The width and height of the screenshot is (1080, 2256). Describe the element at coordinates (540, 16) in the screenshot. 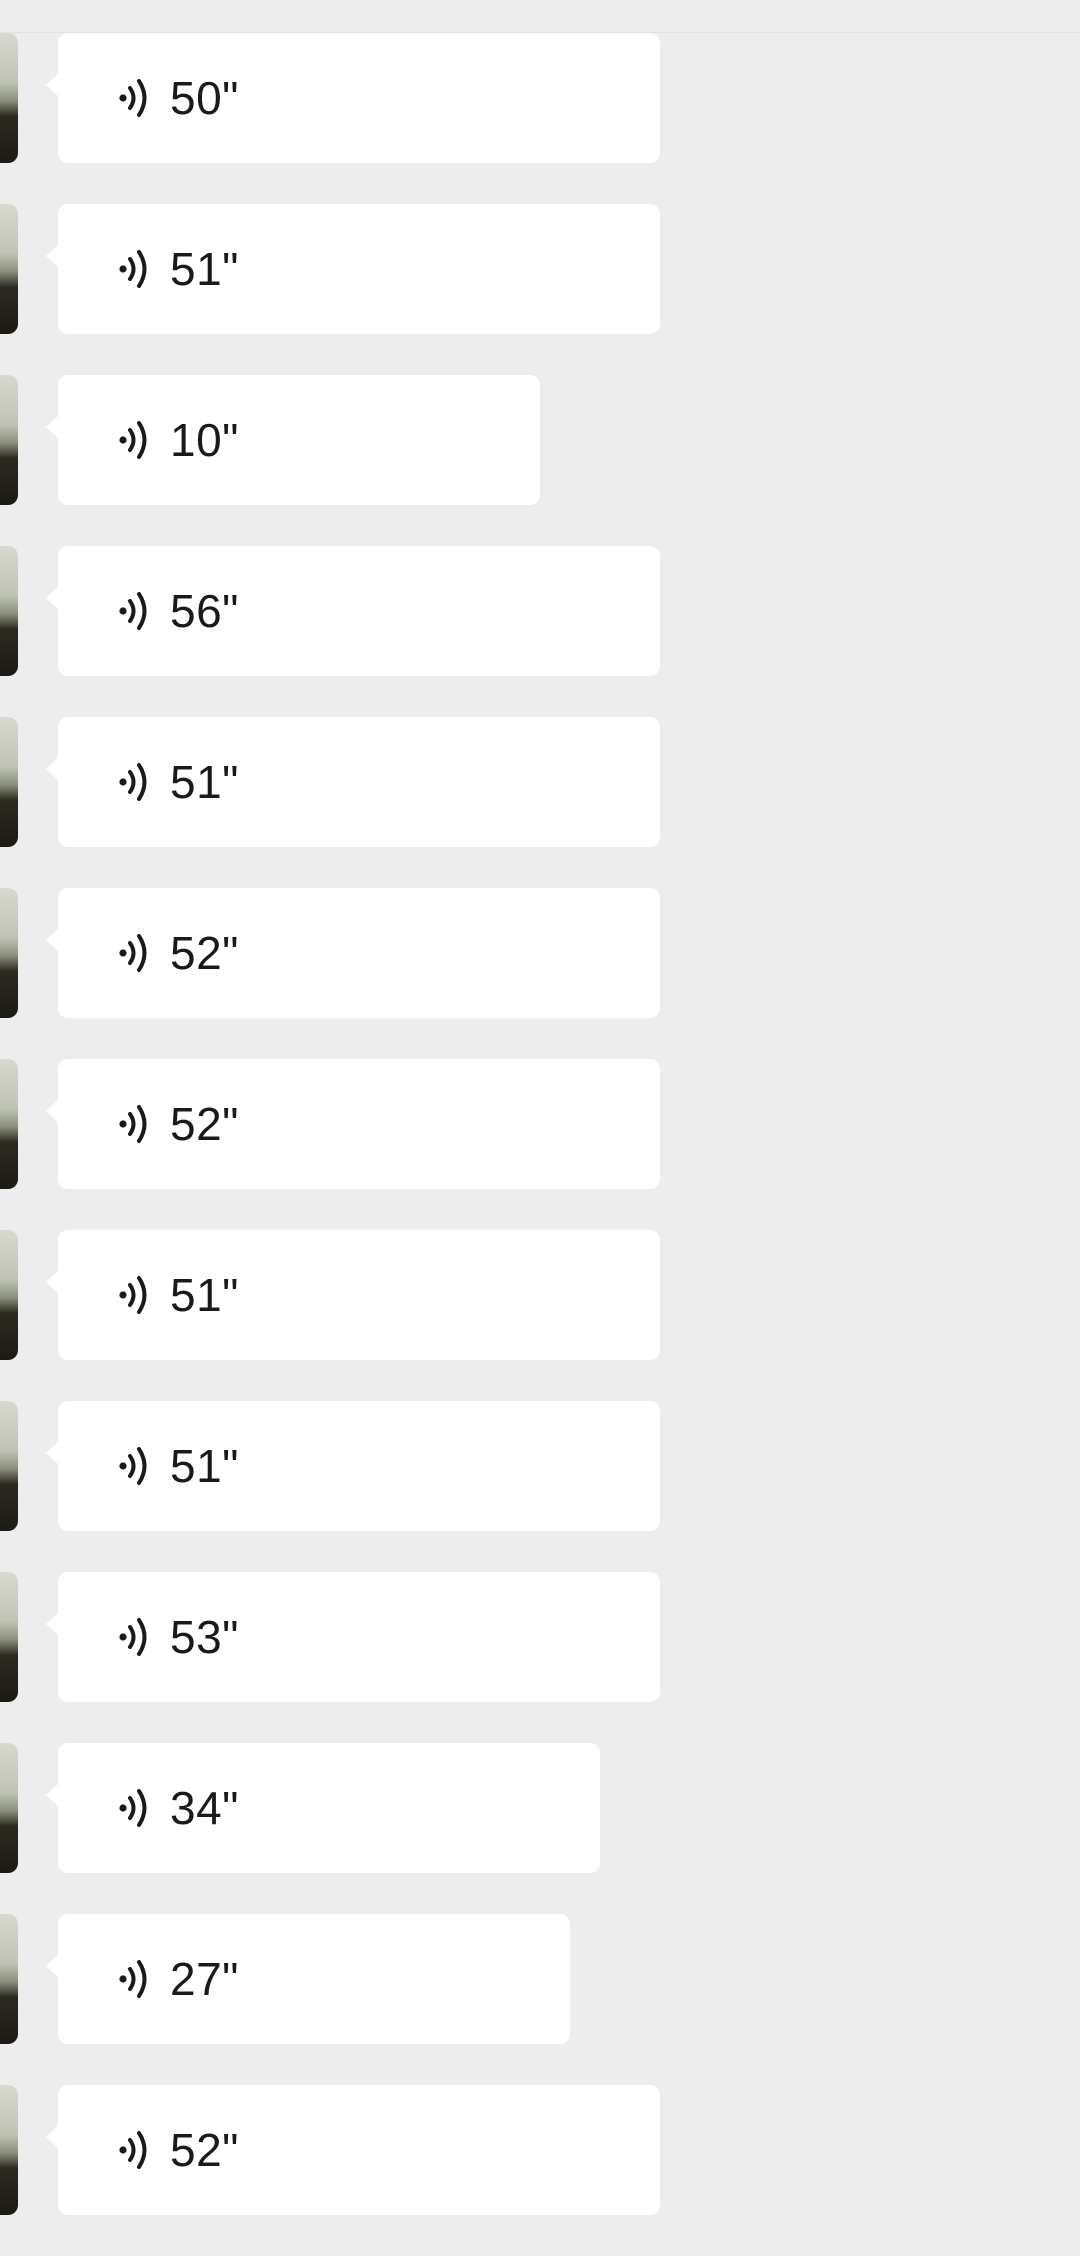

I see `top-divider` at that location.